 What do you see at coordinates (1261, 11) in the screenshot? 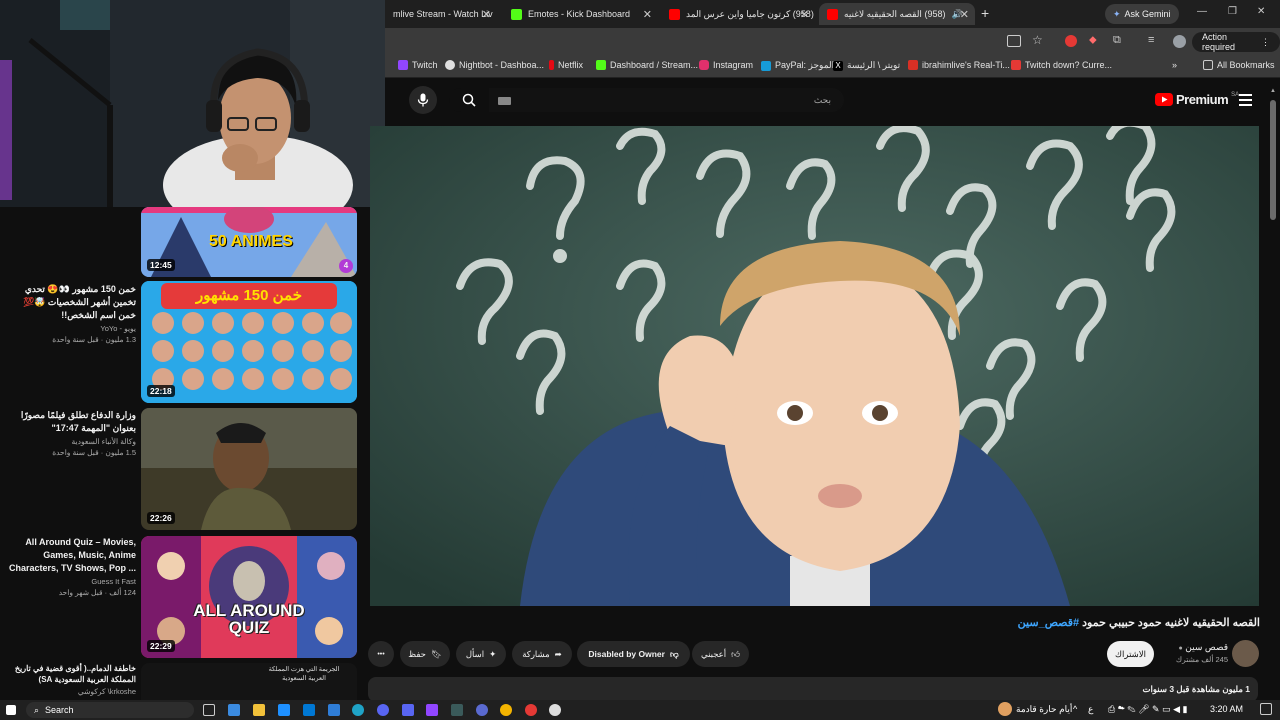
I see `close-window-button: ✕` at bounding box center [1261, 11].